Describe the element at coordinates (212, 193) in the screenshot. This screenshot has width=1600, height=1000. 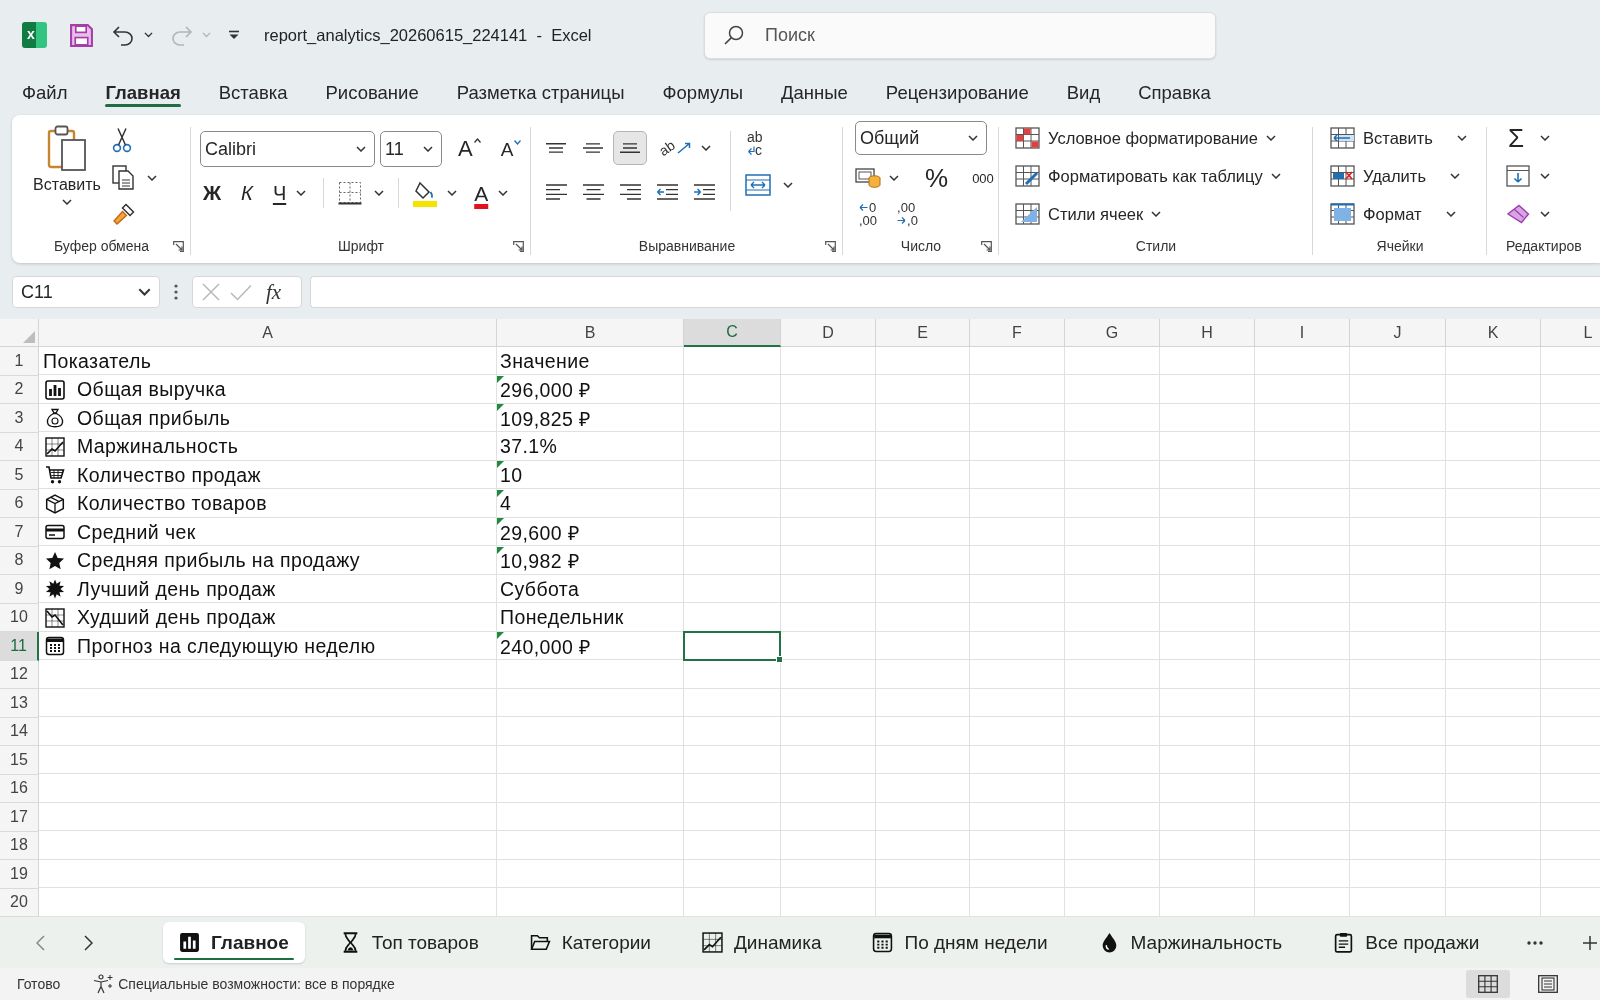
I see `bold-button: Ж` at that location.